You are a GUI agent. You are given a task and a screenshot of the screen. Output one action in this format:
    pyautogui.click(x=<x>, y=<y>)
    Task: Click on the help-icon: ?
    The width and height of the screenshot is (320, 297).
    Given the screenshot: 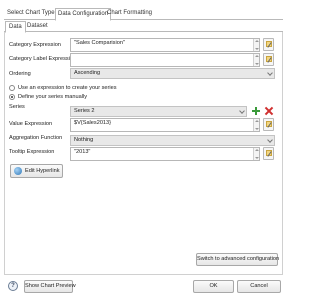 What is the action you would take?
    pyautogui.click(x=13, y=286)
    